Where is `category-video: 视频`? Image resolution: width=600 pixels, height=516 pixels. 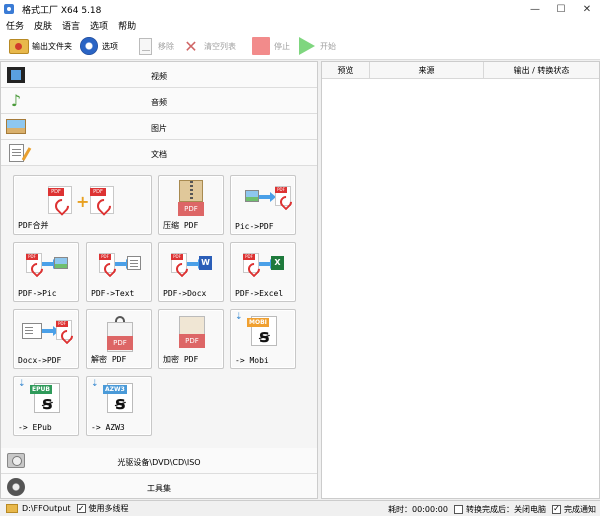 category-video: 视频 is located at coordinates (159, 75).